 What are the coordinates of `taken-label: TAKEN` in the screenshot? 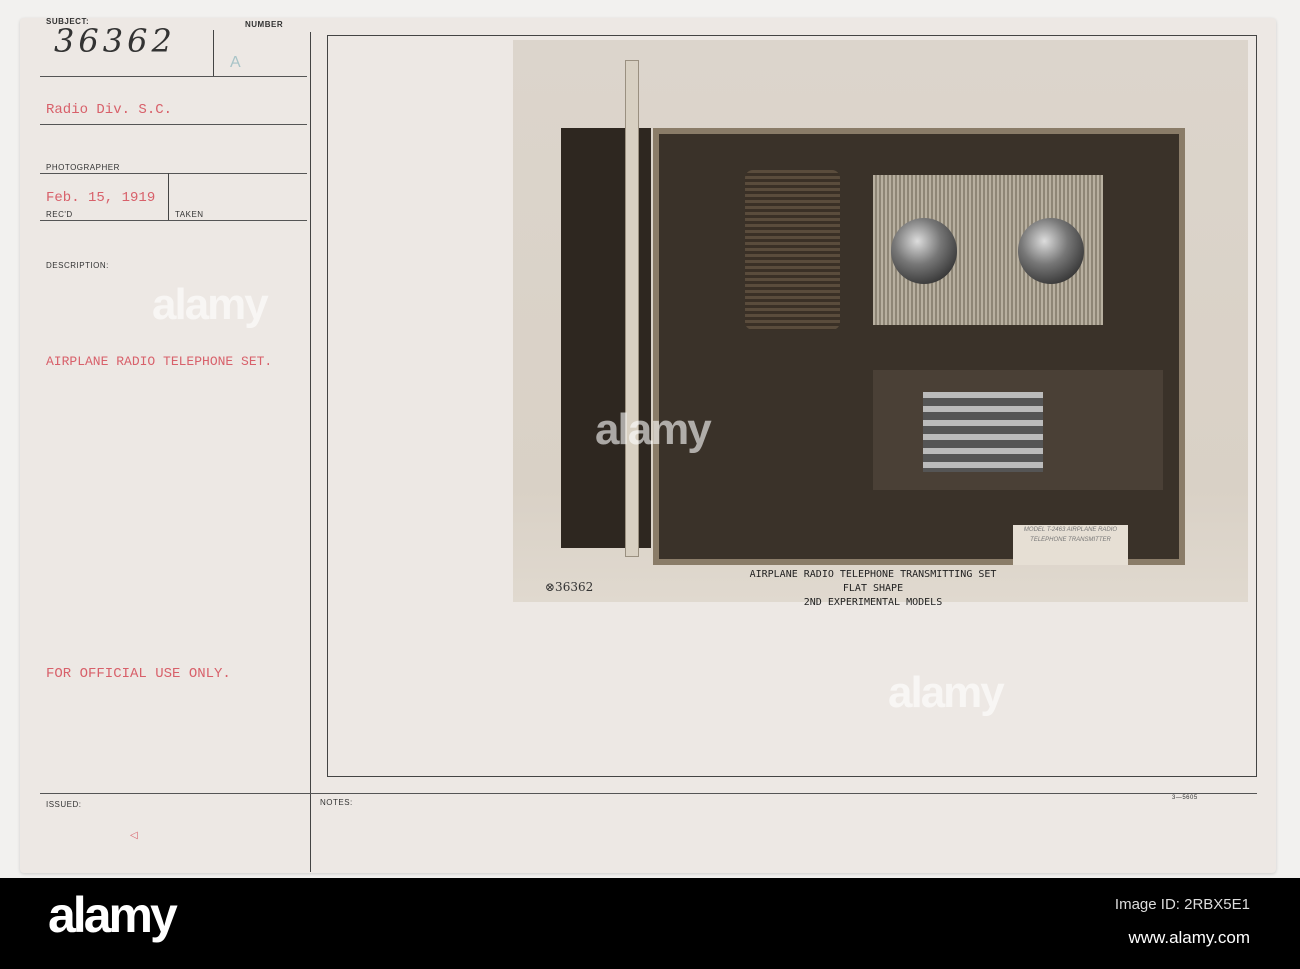 It's located at (189, 214).